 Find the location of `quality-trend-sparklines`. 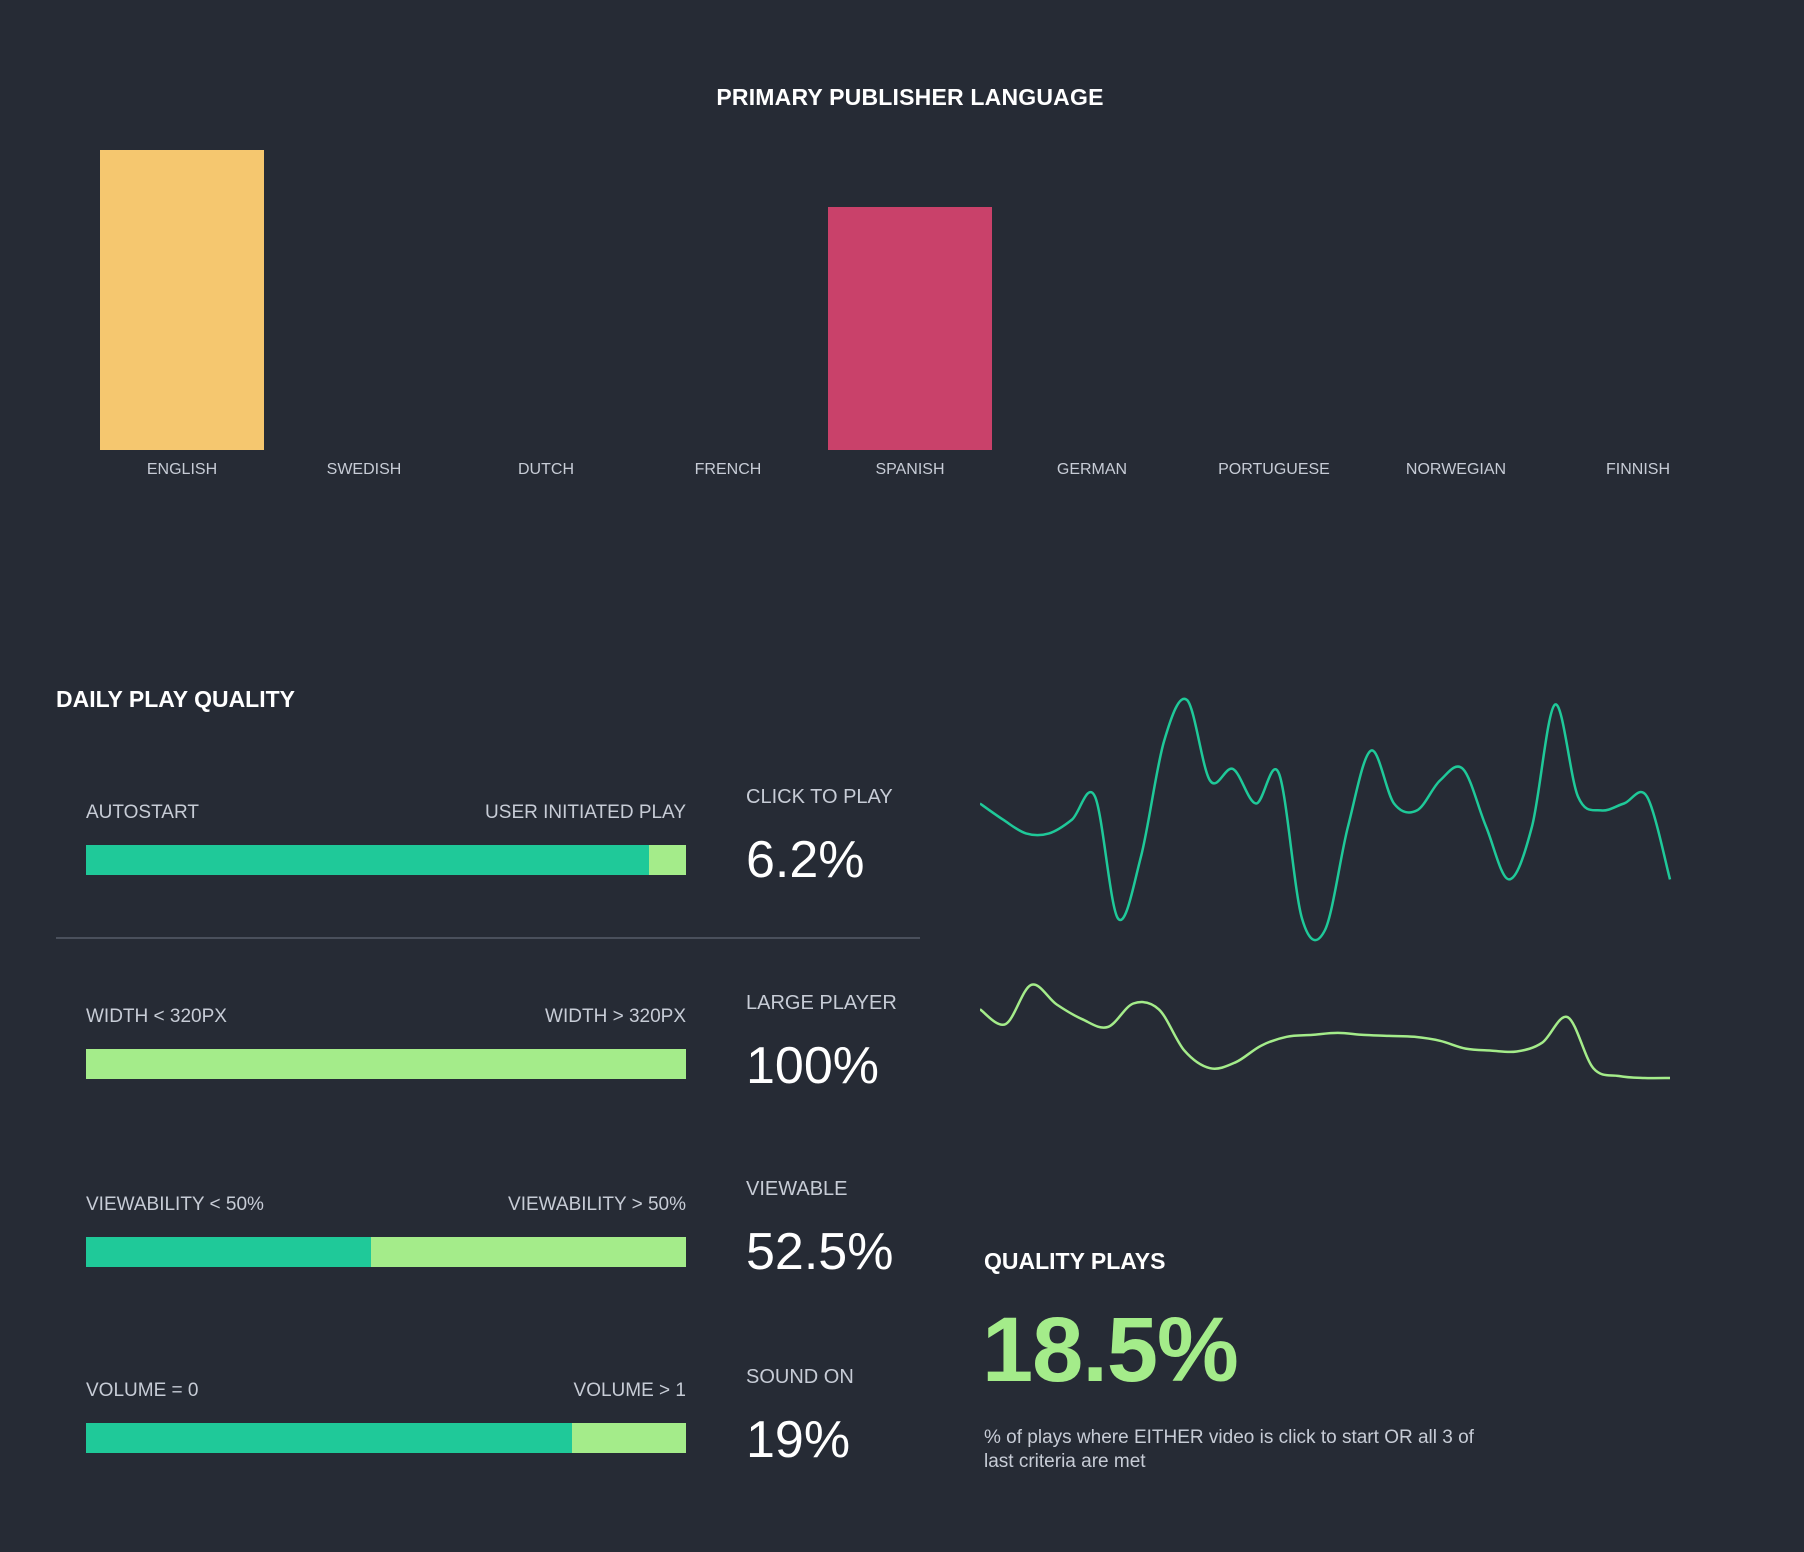

quality-trend-sparklines is located at coordinates (1326, 888).